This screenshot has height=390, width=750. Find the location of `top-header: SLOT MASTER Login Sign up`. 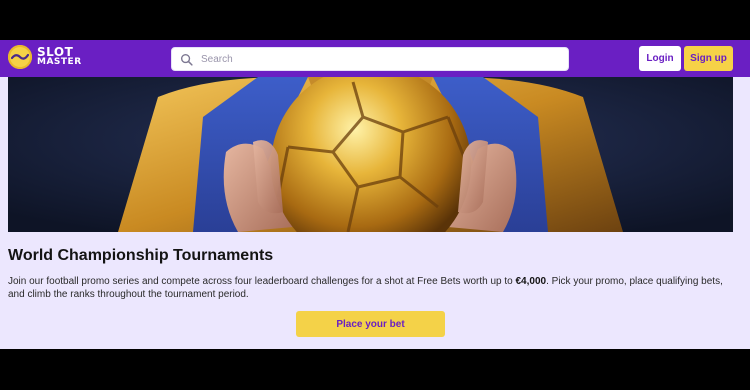

top-header: SLOT MASTER Login Sign up is located at coordinates (375, 58).